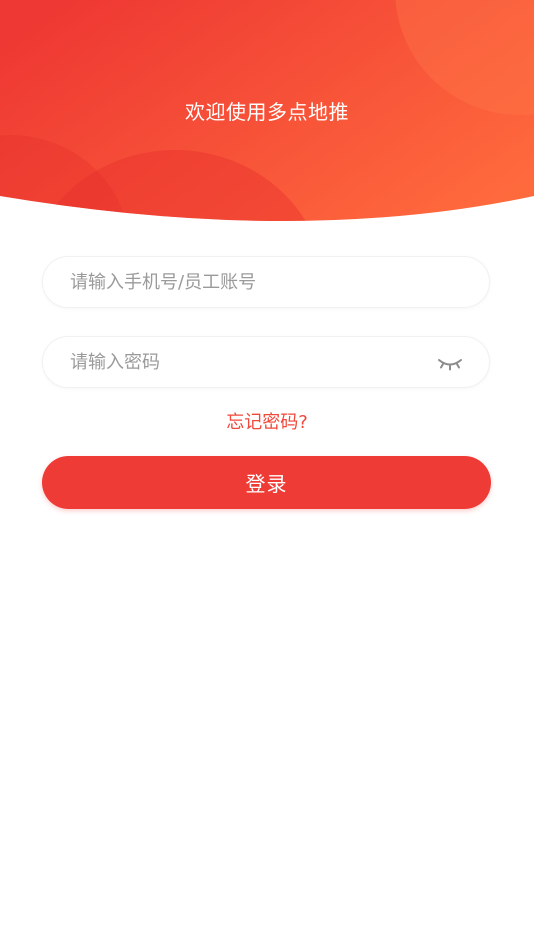 The width and height of the screenshot is (534, 950). What do you see at coordinates (250, 282) in the screenshot?
I see `account-input` at bounding box center [250, 282].